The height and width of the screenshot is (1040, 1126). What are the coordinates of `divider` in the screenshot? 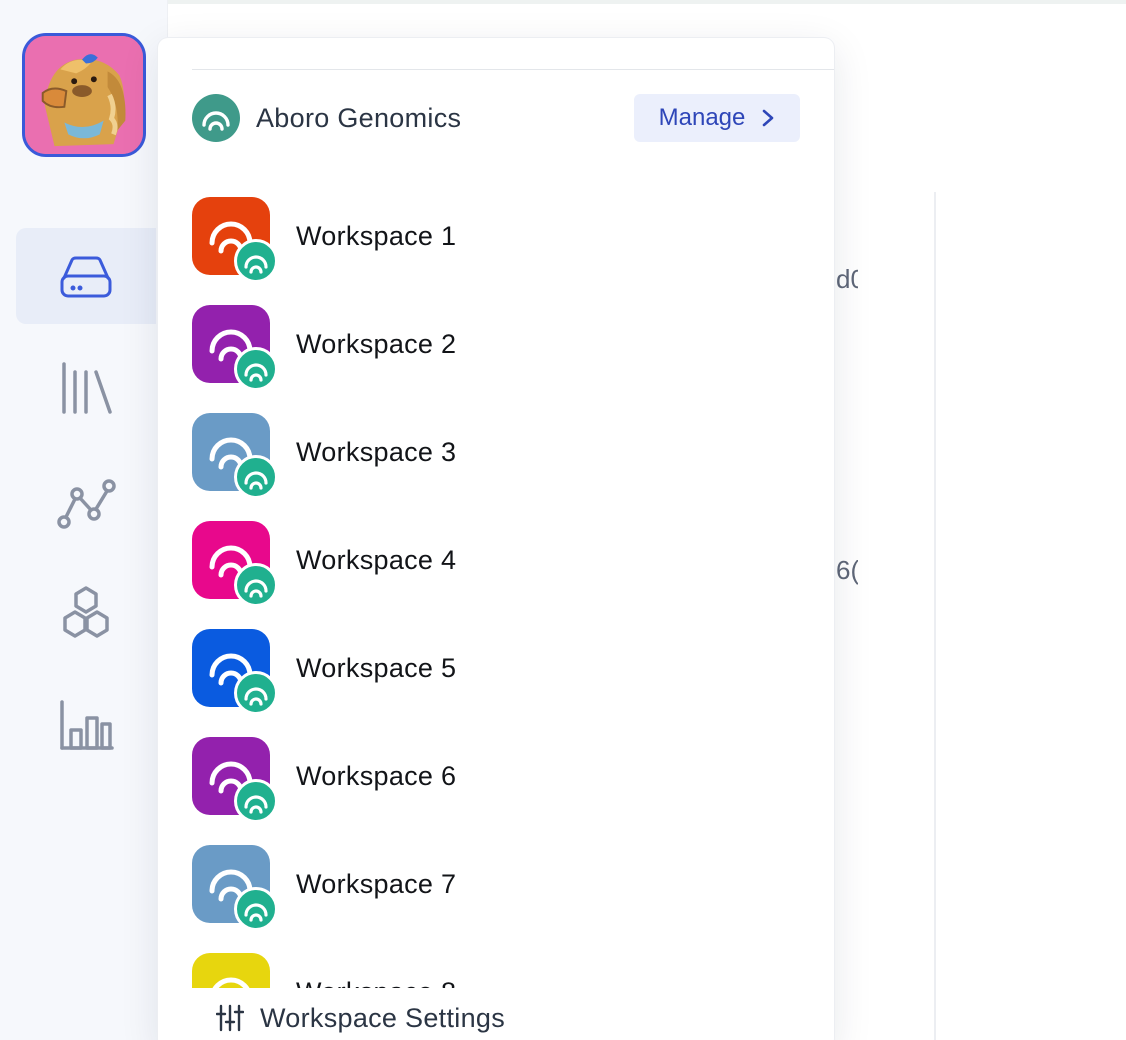 It's located at (513, 69).